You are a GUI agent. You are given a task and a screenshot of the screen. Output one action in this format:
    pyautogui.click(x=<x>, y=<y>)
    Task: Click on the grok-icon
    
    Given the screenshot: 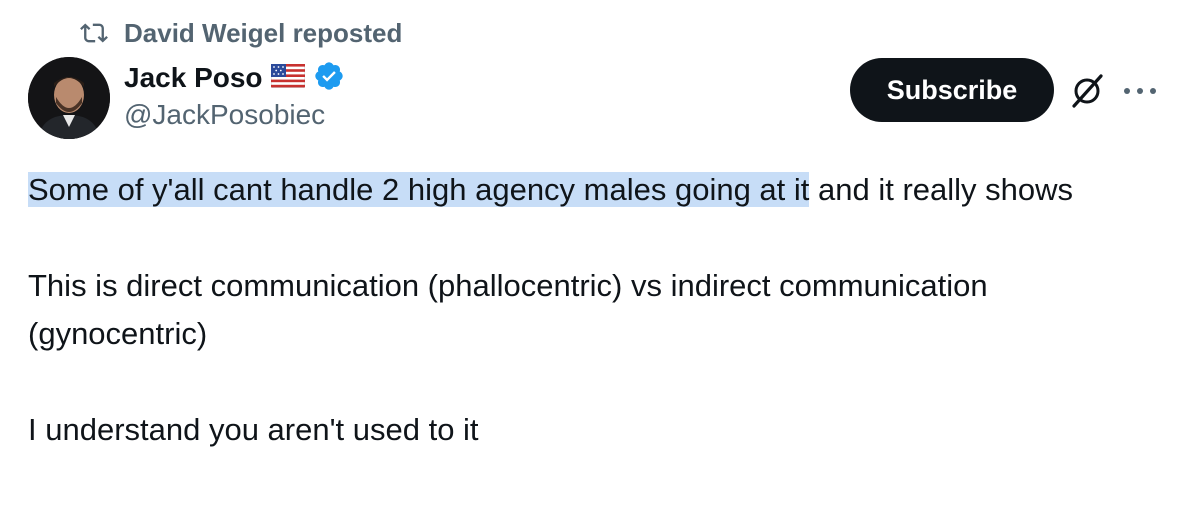 What is the action you would take?
    pyautogui.click(x=1087, y=91)
    